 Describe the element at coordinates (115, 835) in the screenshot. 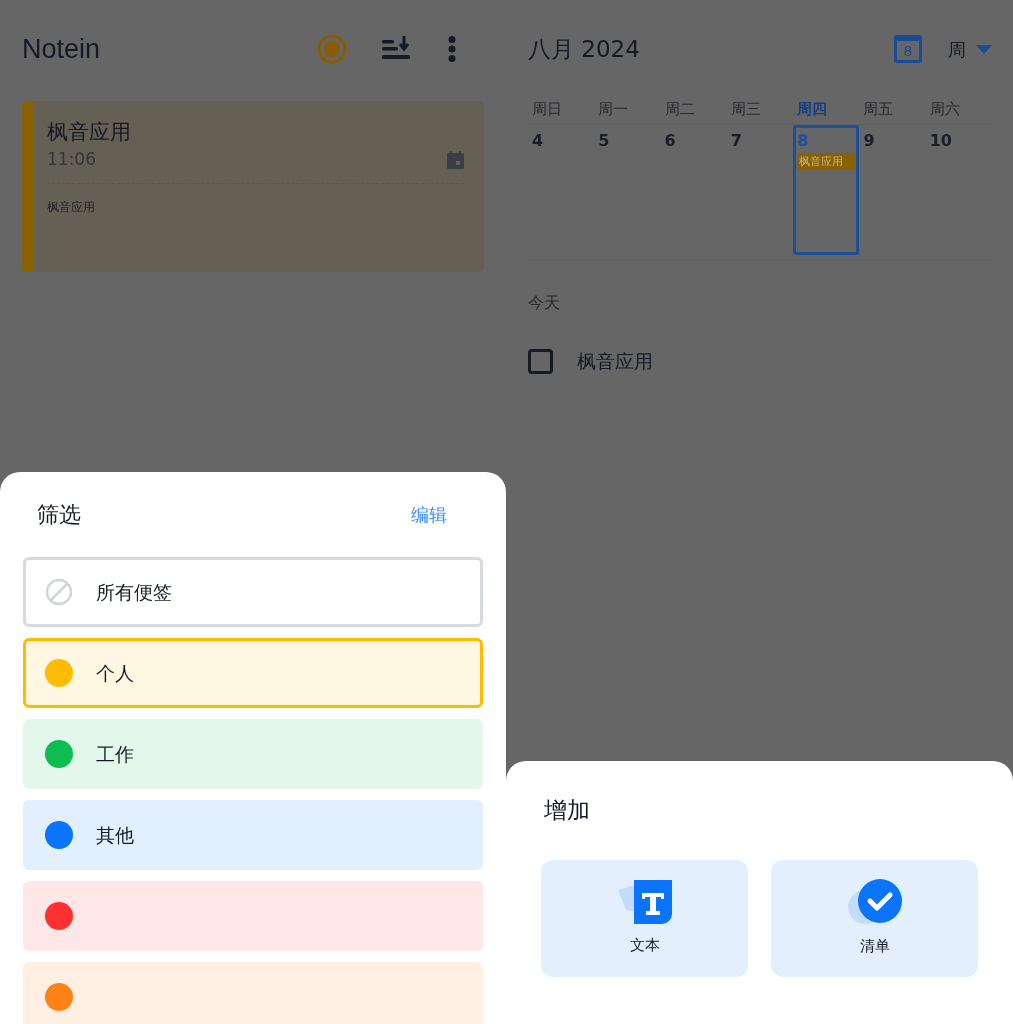

I see `filter-label: 其他` at that location.